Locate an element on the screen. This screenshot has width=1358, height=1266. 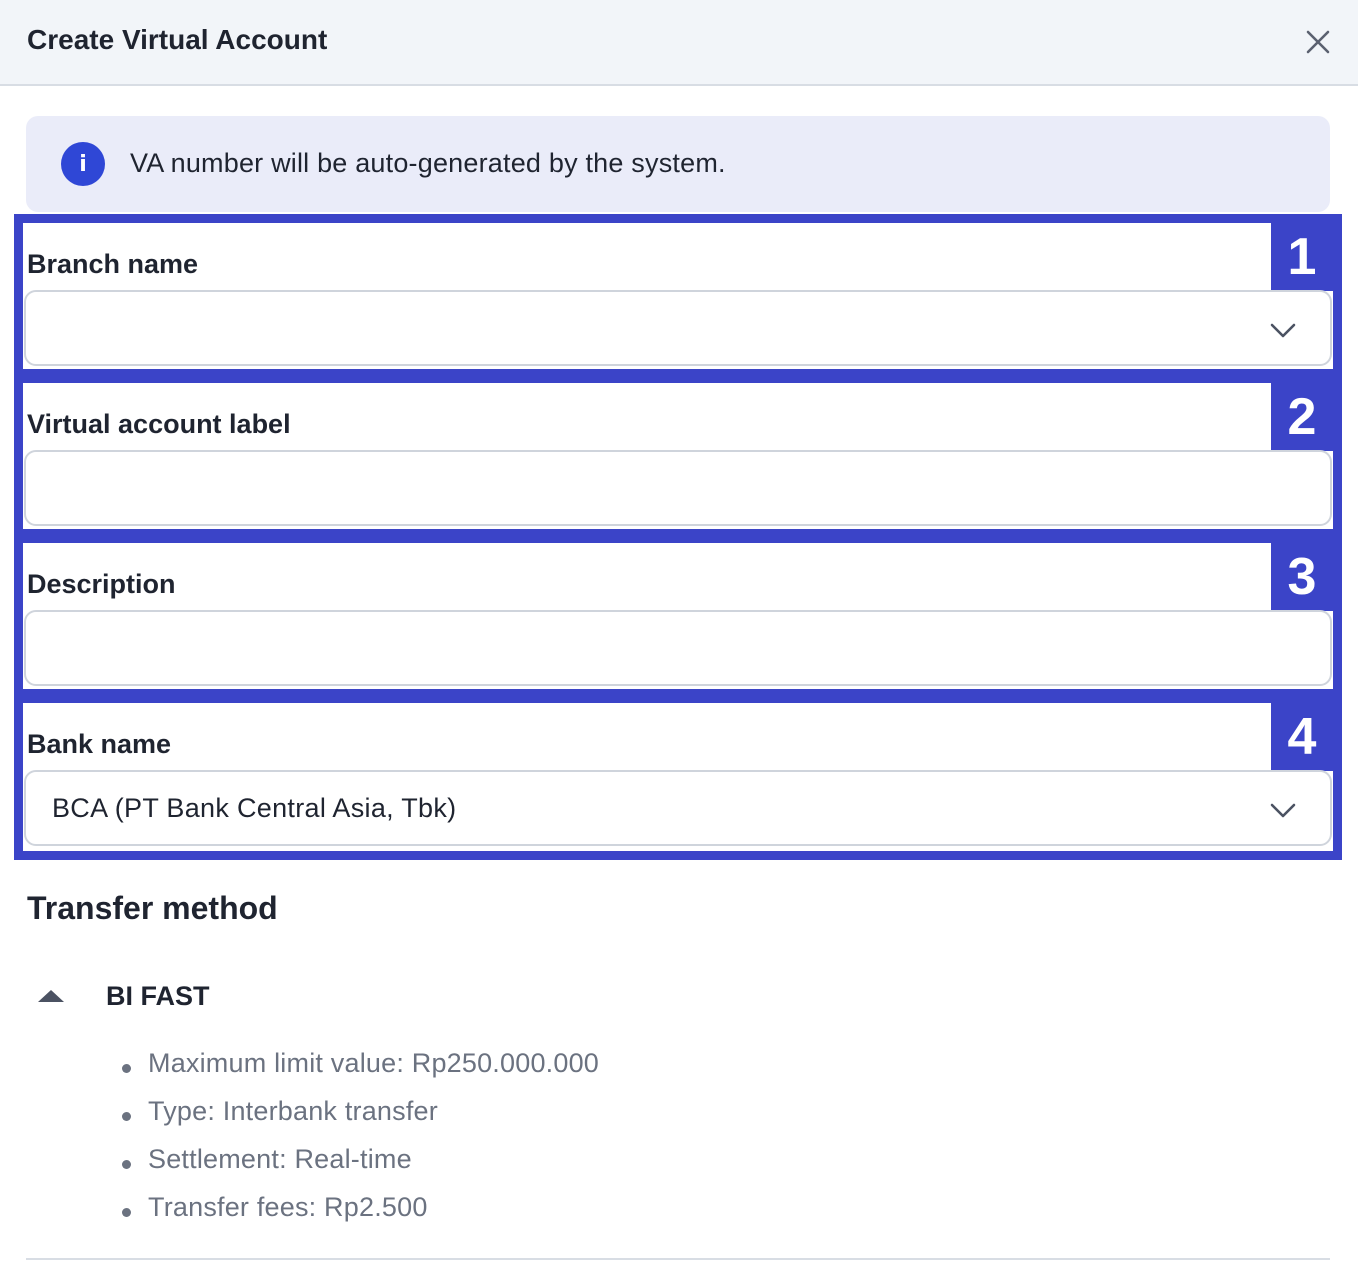
divider is located at coordinates (678, 1259).